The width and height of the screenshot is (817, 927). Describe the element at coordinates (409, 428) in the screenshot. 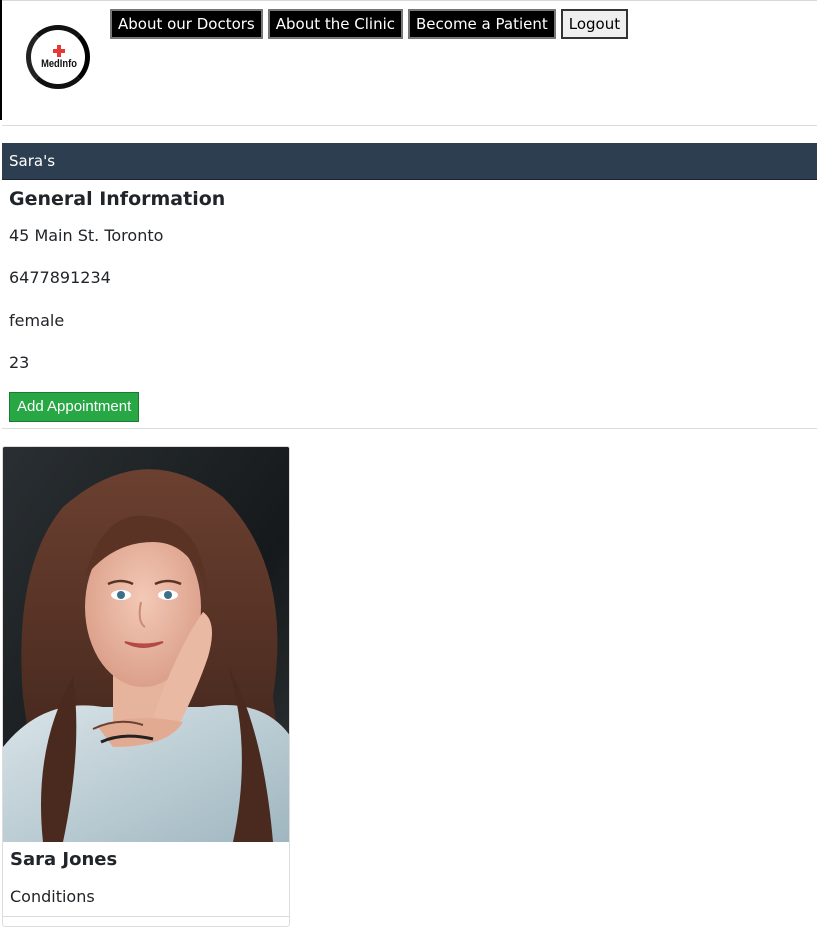

I see `section-divider` at that location.